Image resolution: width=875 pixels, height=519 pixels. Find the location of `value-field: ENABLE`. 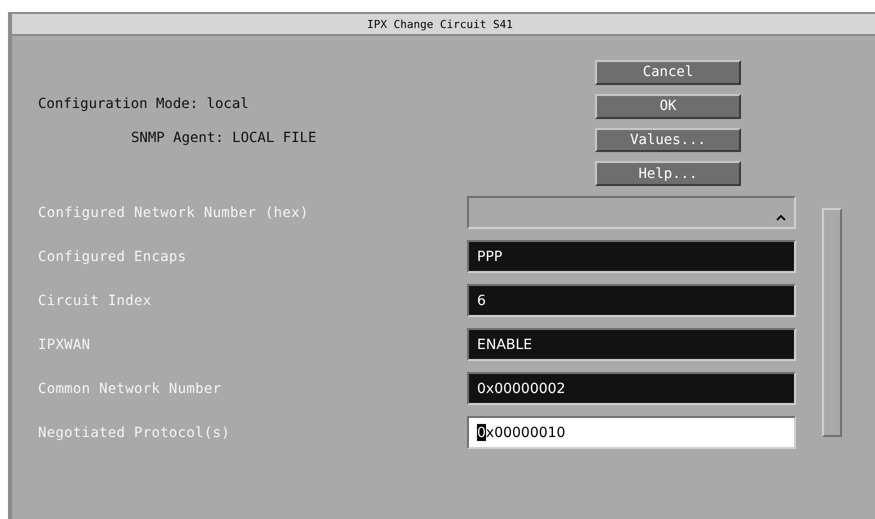

value-field: ENABLE is located at coordinates (631, 344).